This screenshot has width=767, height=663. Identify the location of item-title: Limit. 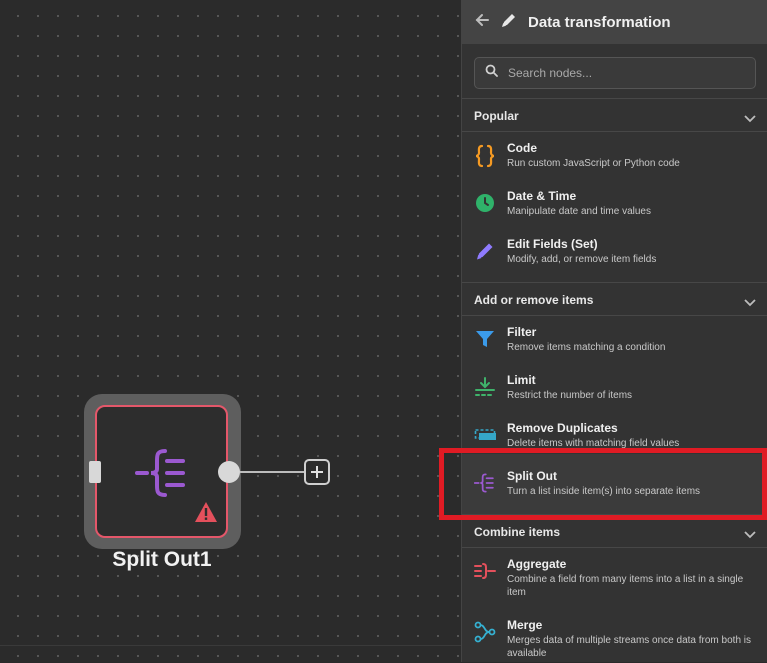
(521, 380).